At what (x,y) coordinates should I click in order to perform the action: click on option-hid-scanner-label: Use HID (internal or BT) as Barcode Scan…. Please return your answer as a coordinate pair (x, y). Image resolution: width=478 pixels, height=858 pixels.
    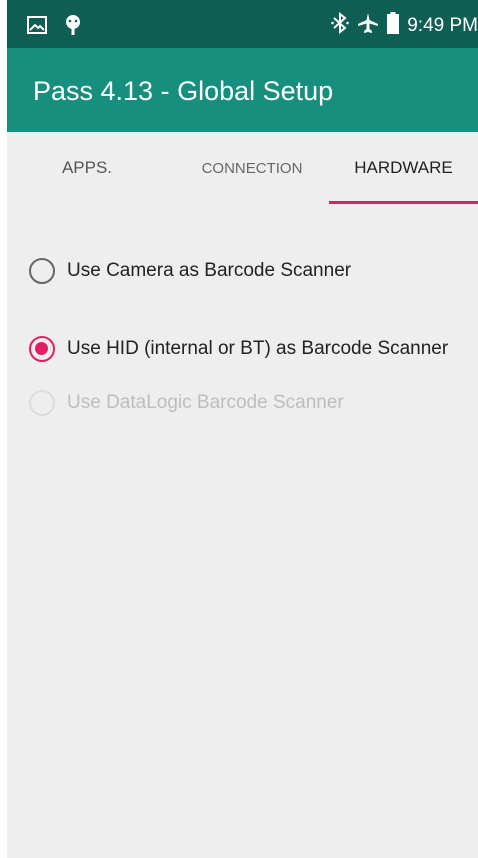
    Looking at the image, I should click on (258, 348).